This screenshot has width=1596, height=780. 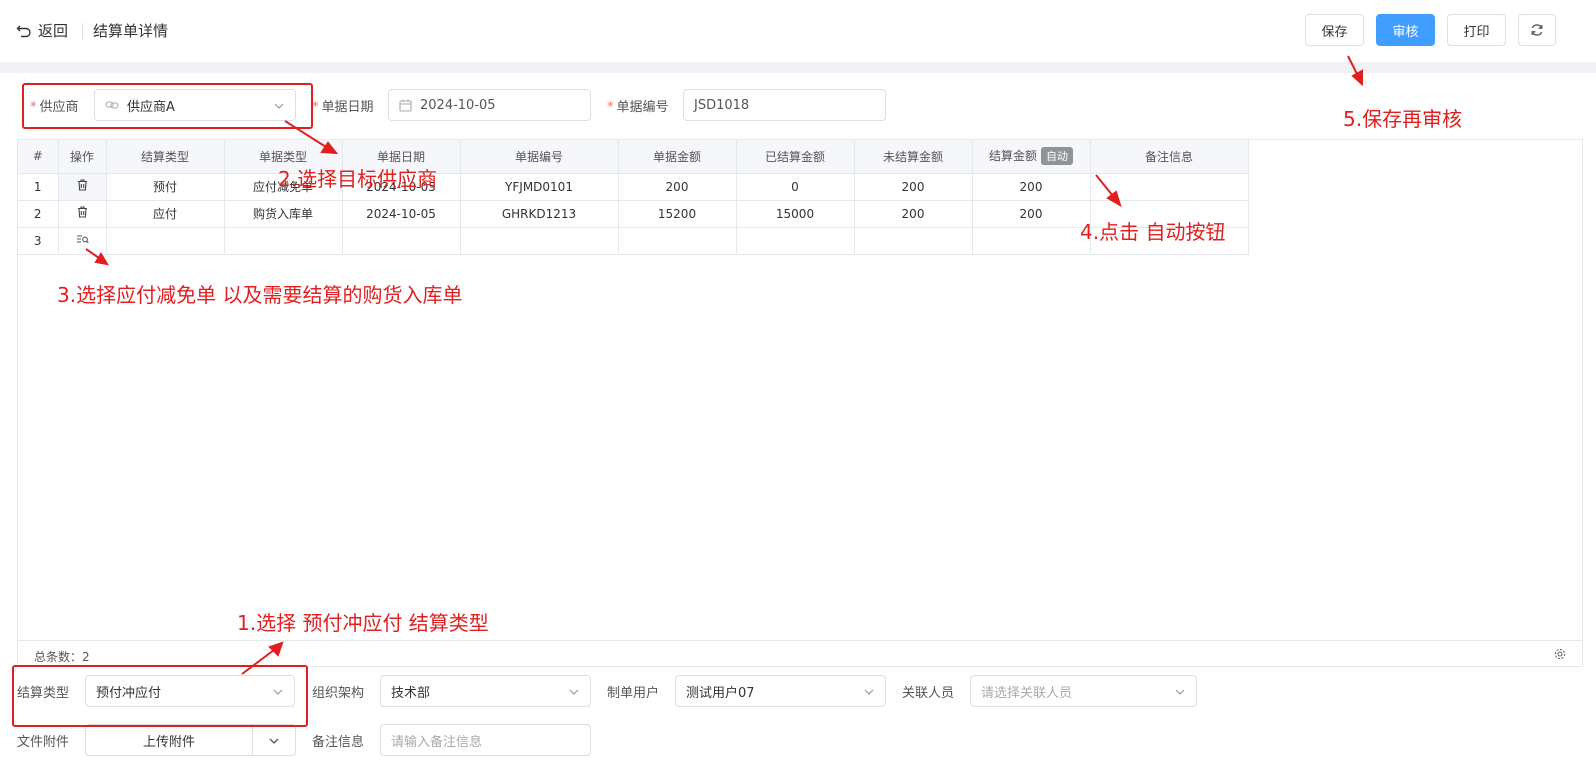 What do you see at coordinates (53, 31) in the screenshot?
I see `back-label: 返回` at bounding box center [53, 31].